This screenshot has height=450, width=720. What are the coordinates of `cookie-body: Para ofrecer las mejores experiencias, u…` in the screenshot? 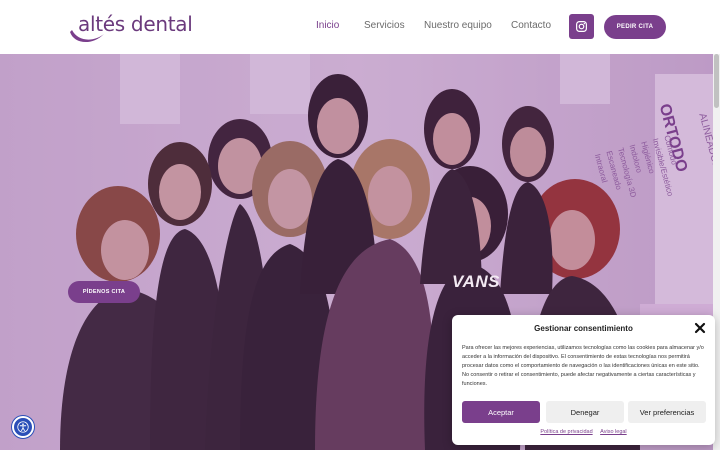 It's located at (583, 366).